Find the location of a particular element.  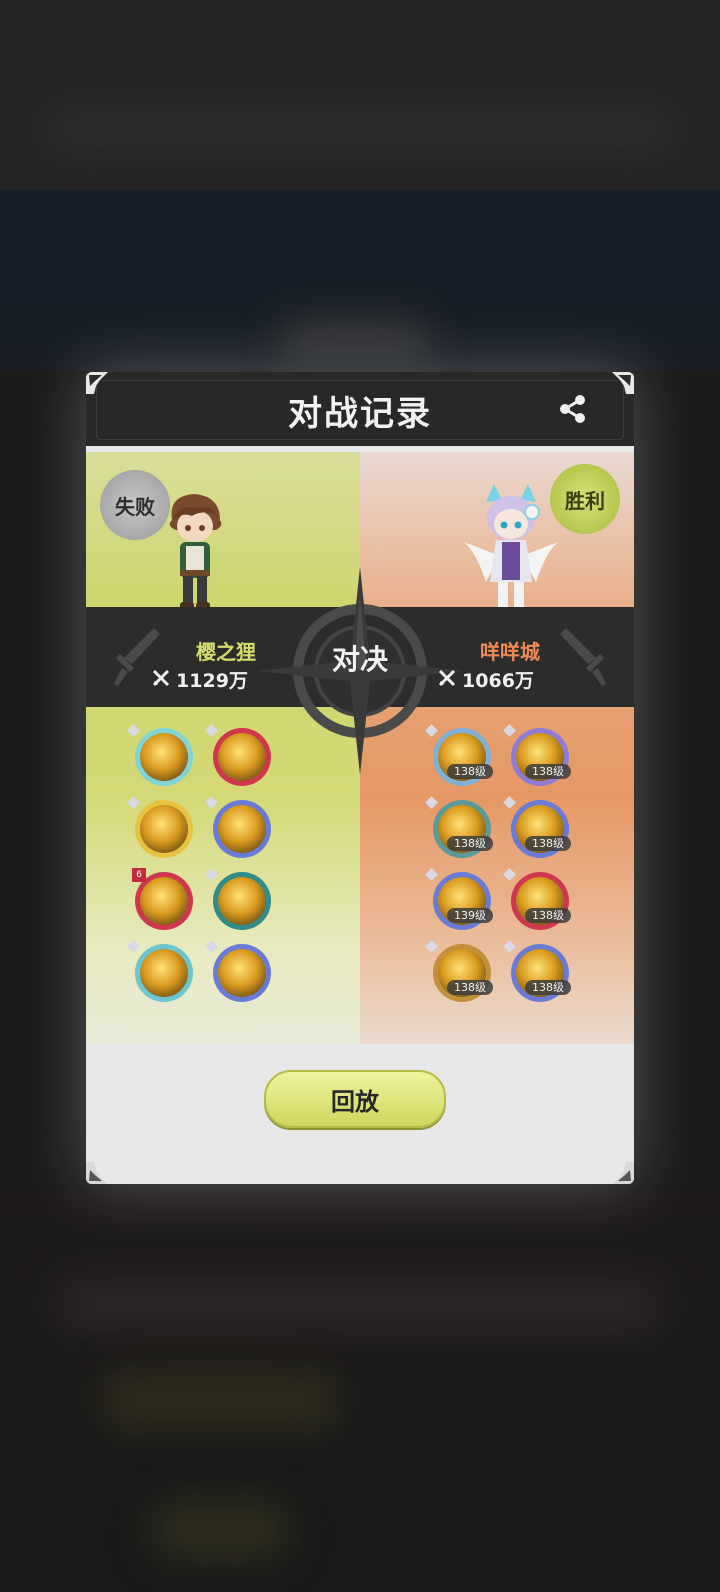

lightning-skill-icon: 138级 is located at coordinates (459, 971).